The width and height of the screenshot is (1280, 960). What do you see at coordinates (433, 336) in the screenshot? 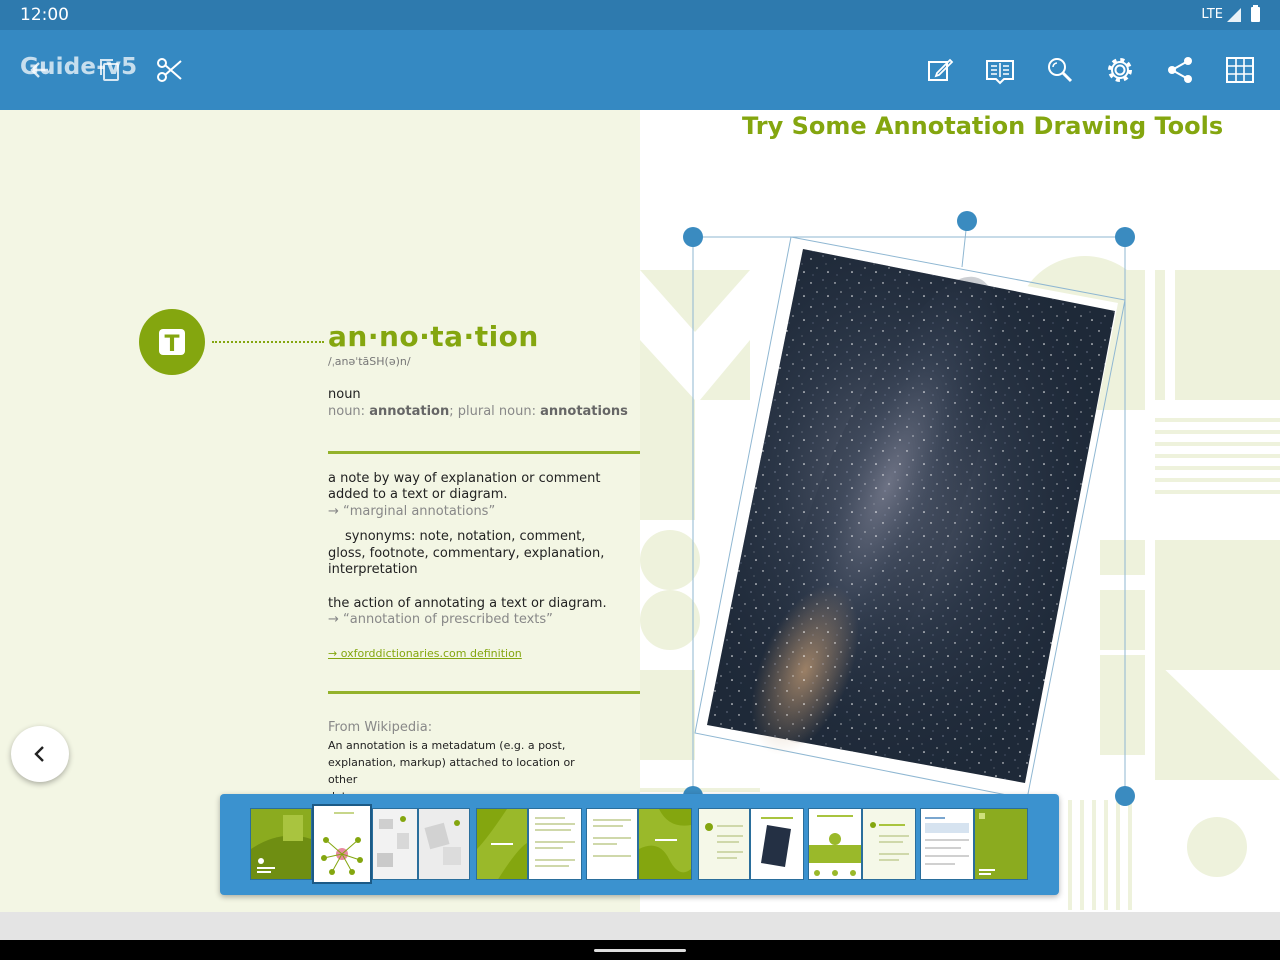
I see `definition-word: an·no·ta·tion` at bounding box center [433, 336].